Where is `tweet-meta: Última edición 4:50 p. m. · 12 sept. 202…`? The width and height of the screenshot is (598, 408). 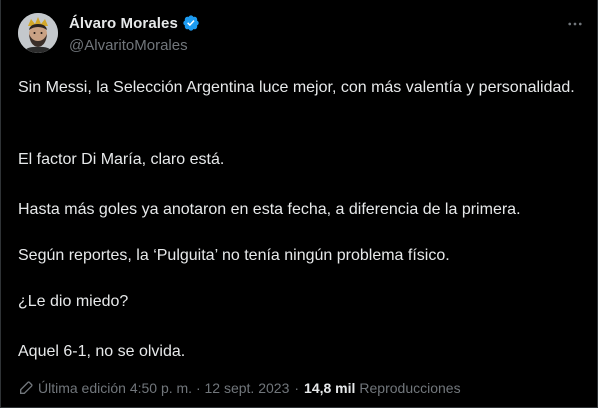 tweet-meta: Última edición 4:50 p. m. · 12 sept. 202… is located at coordinates (239, 388).